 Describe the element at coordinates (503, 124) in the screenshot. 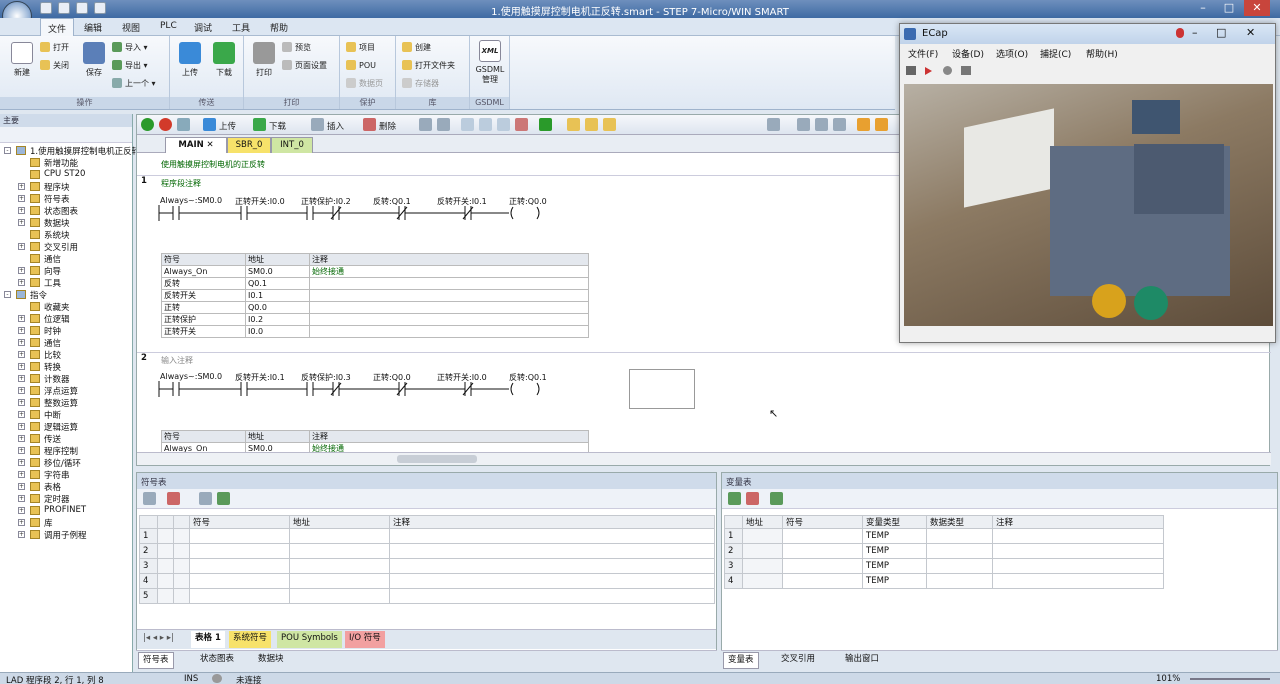

I see `box-icon` at that location.